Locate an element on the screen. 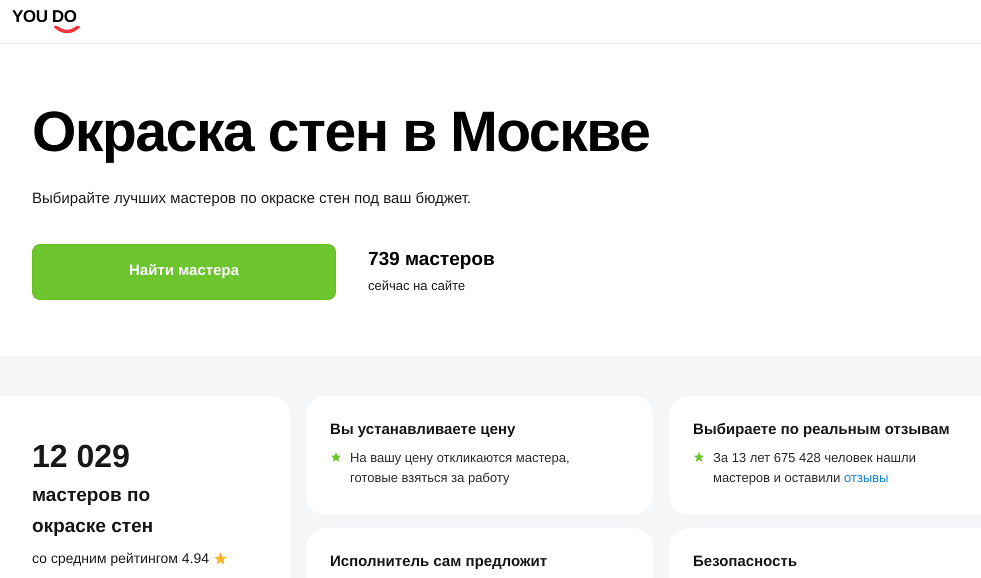 This screenshot has height=578, width=981. feature-title: Вы устанавливаете цену is located at coordinates (423, 430).